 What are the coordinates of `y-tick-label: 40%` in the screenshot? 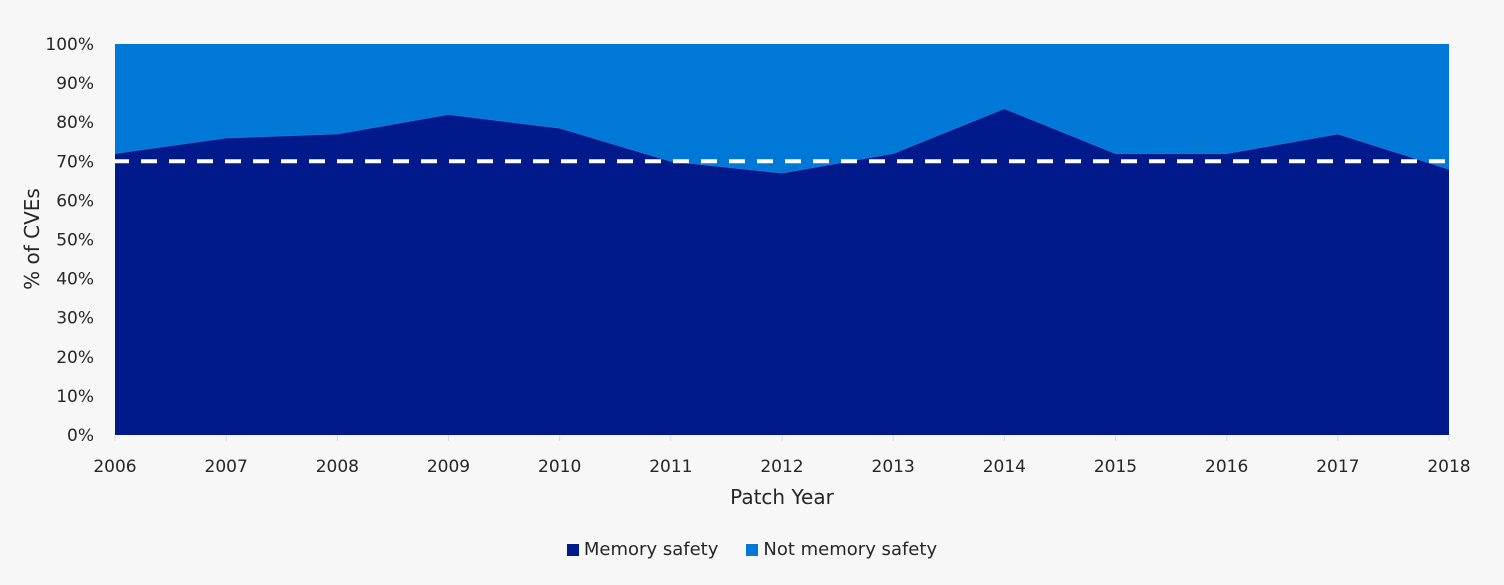 It's located at (75, 280).